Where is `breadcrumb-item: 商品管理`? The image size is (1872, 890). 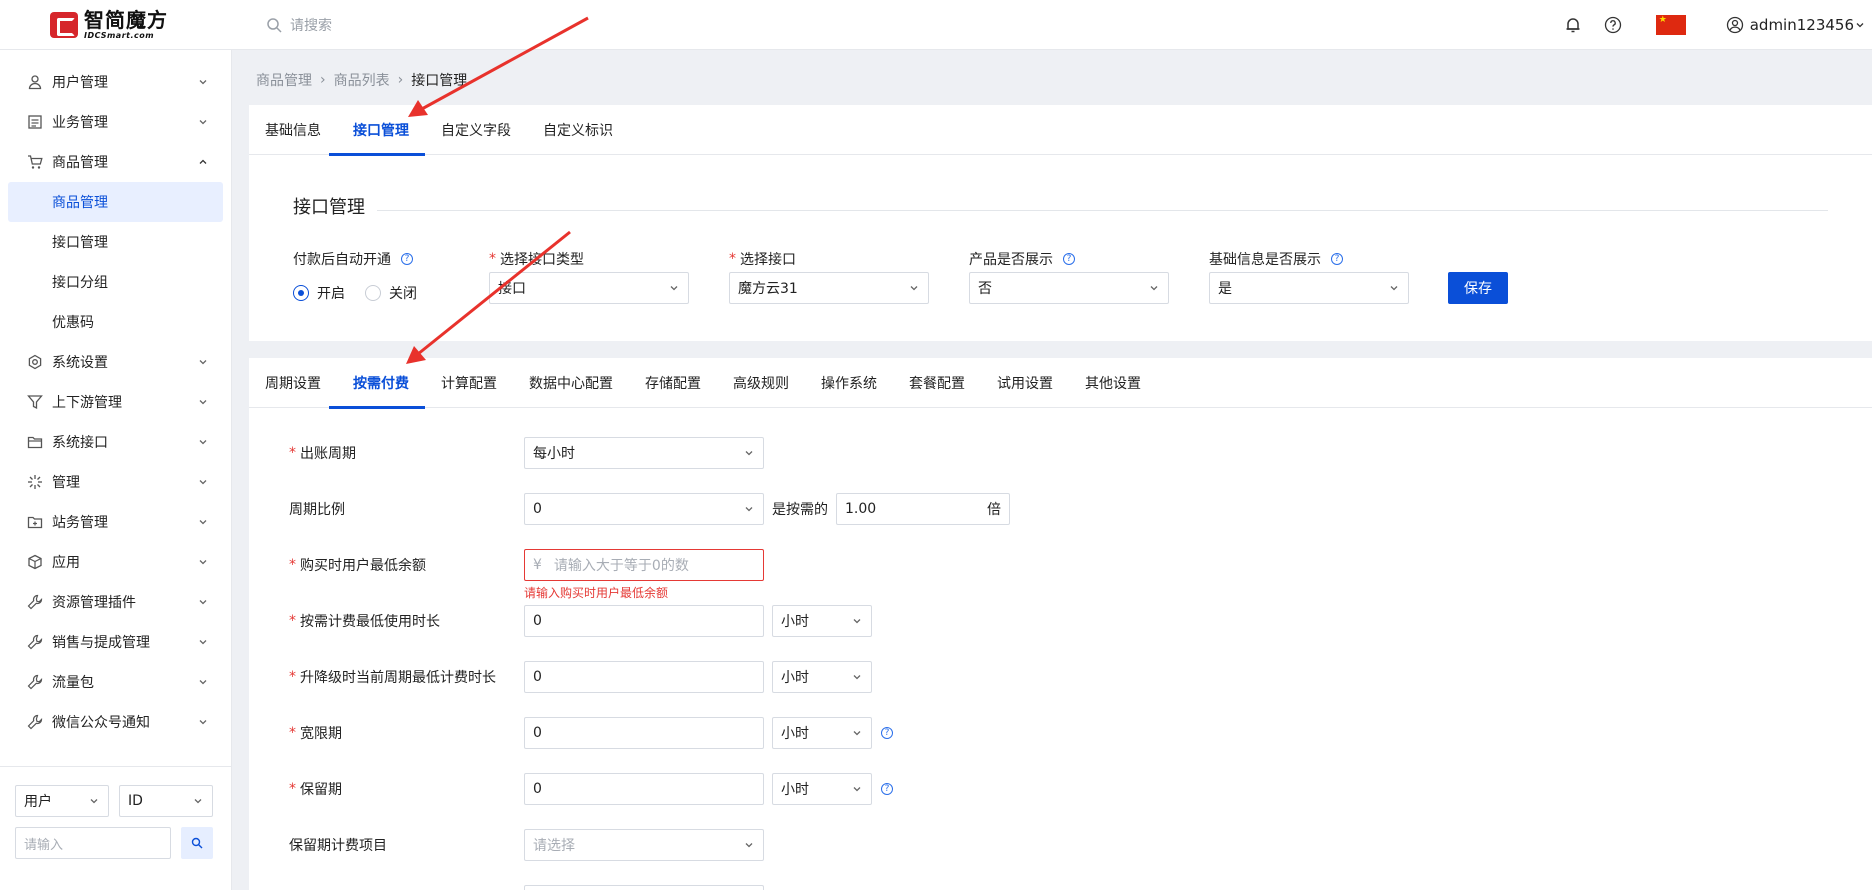 breadcrumb-item: 商品管理 is located at coordinates (284, 80).